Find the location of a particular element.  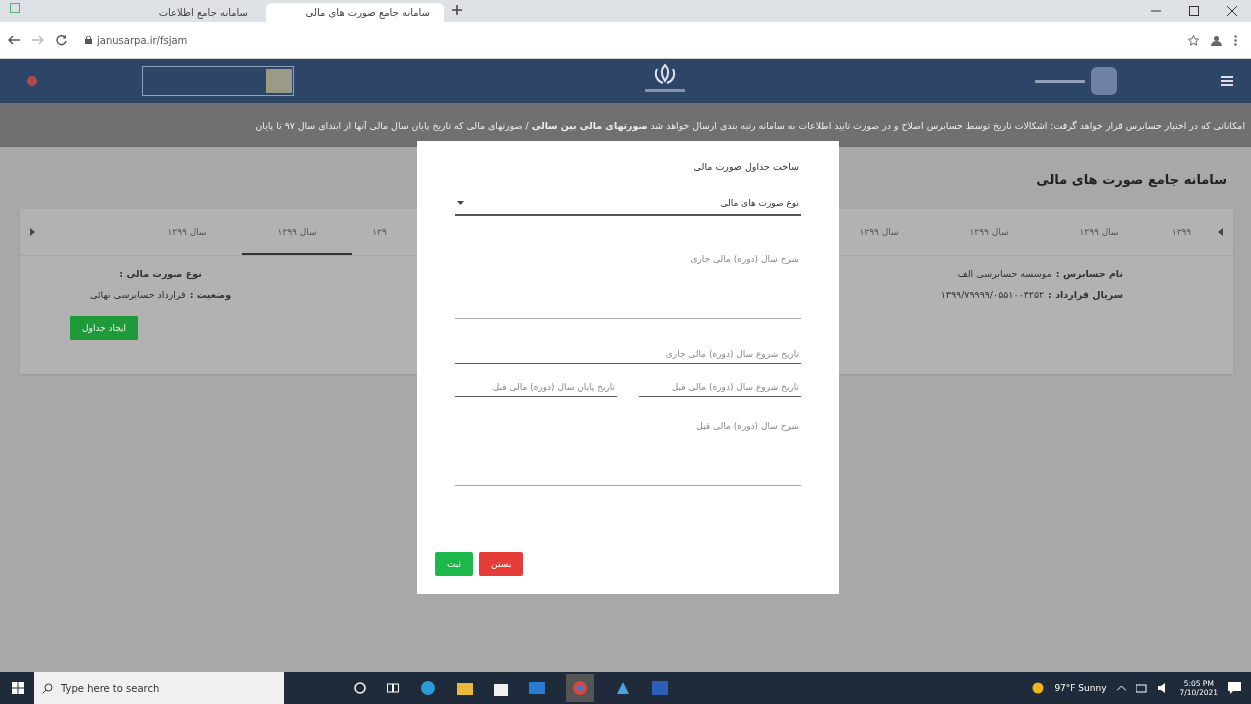

windows-icon is located at coordinates (18, 688).